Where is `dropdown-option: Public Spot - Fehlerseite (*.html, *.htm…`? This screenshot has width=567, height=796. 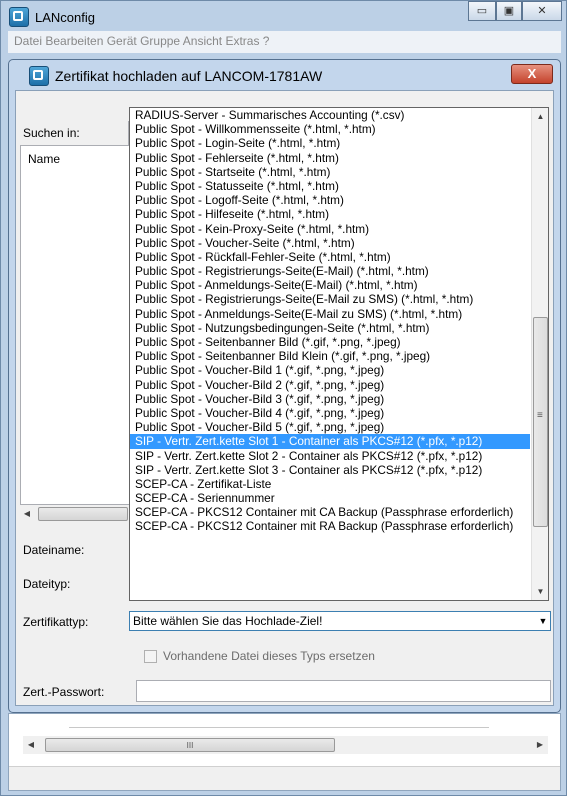
dropdown-option: Public Spot - Fehlerseite (*.html, *.htm… is located at coordinates (330, 158).